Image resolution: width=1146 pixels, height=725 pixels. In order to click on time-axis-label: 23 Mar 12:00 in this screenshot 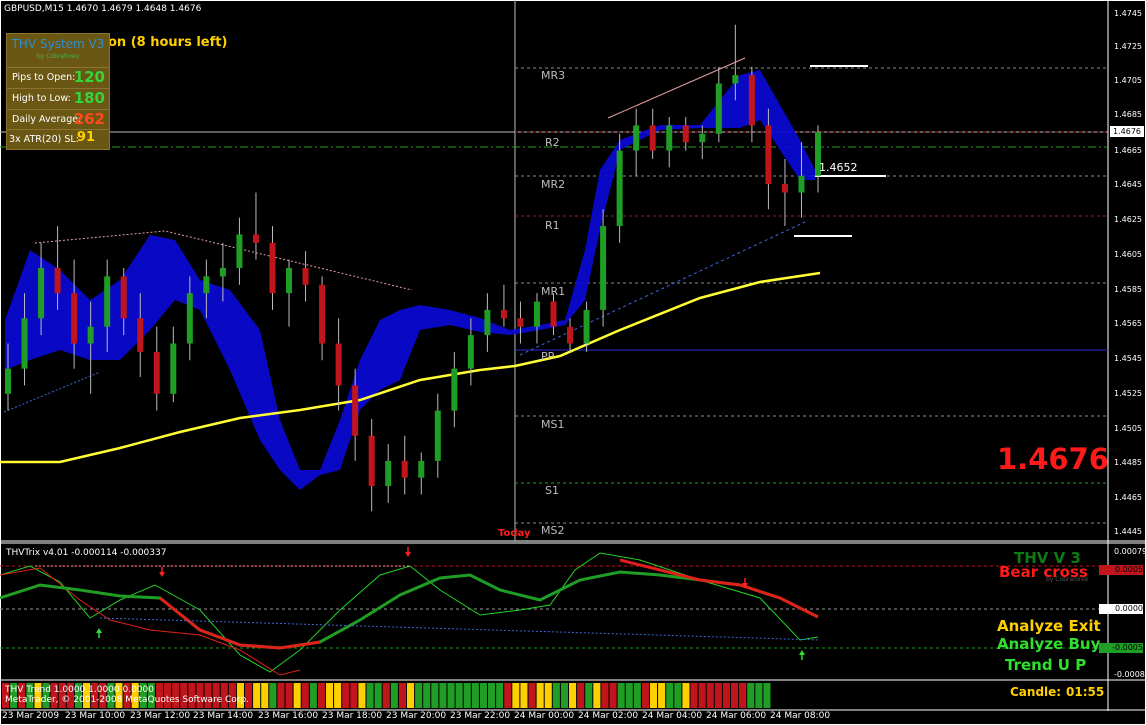, I will do `click(160, 716)`.